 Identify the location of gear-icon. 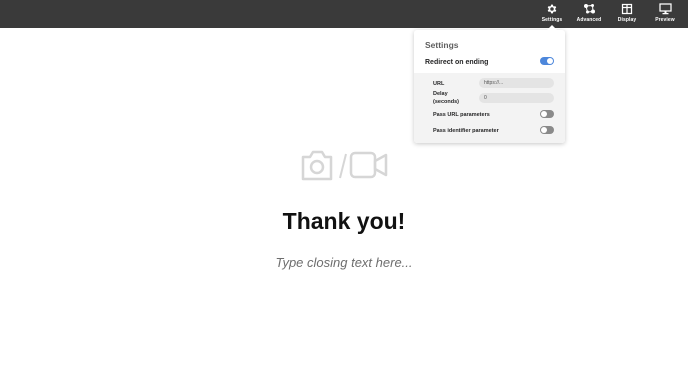
(552, 9).